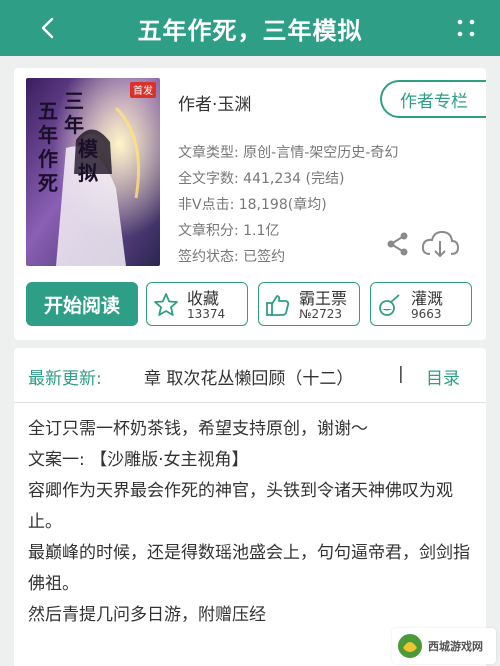 Image resolution: width=500 pixels, height=666 pixels. I want to click on latest-update-label: 最新更新:, so click(65, 379).